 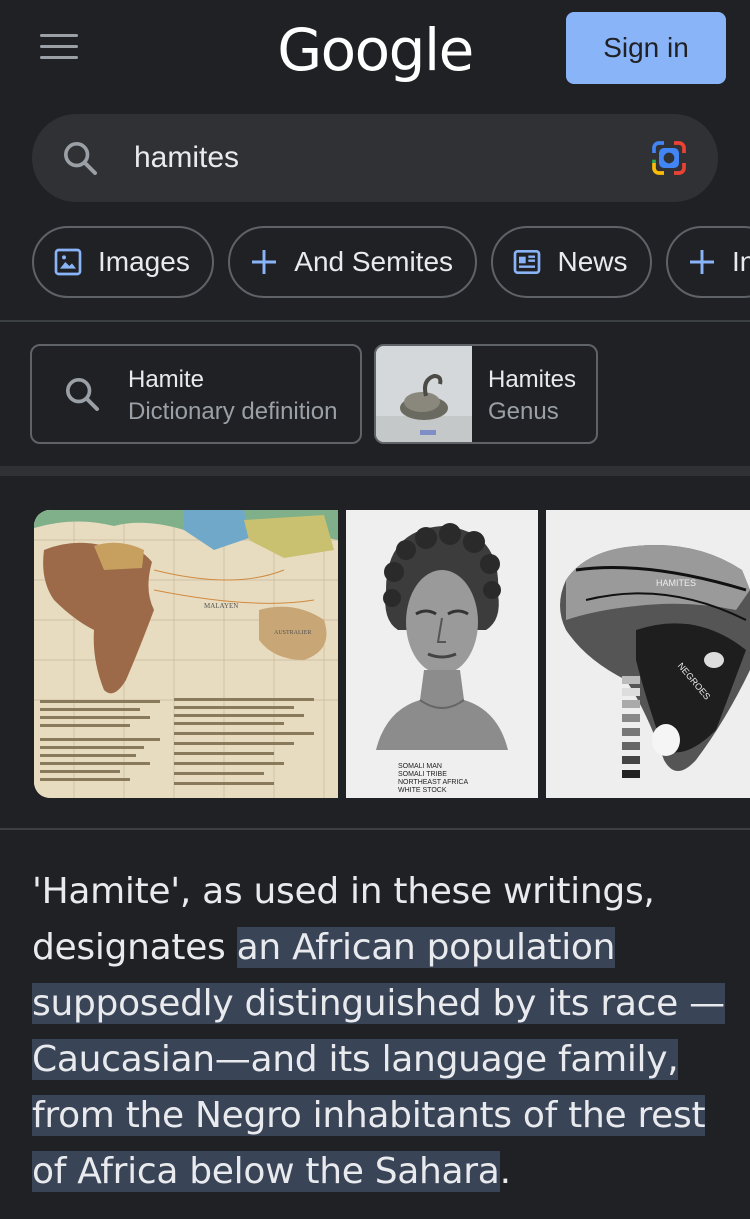 I want to click on map-label: MALAYEN, so click(x=221, y=606).